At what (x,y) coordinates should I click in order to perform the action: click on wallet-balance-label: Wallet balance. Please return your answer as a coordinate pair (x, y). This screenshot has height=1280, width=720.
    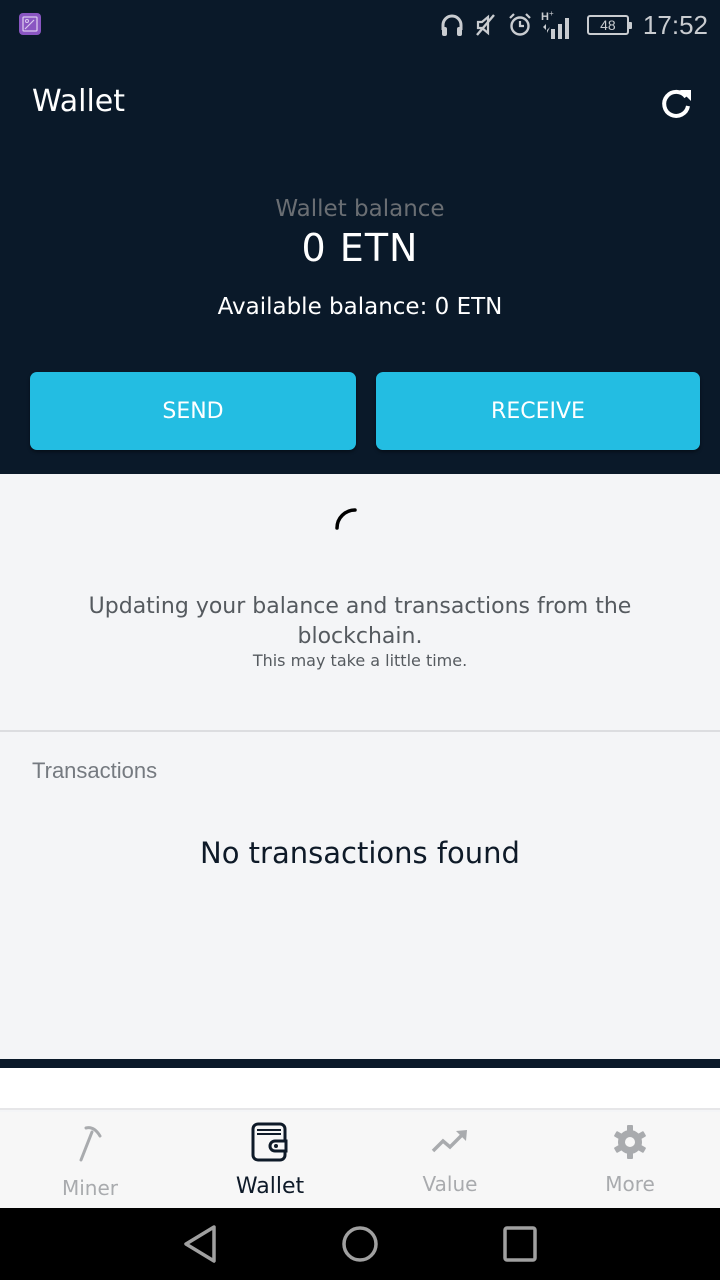
    Looking at the image, I should click on (360, 209).